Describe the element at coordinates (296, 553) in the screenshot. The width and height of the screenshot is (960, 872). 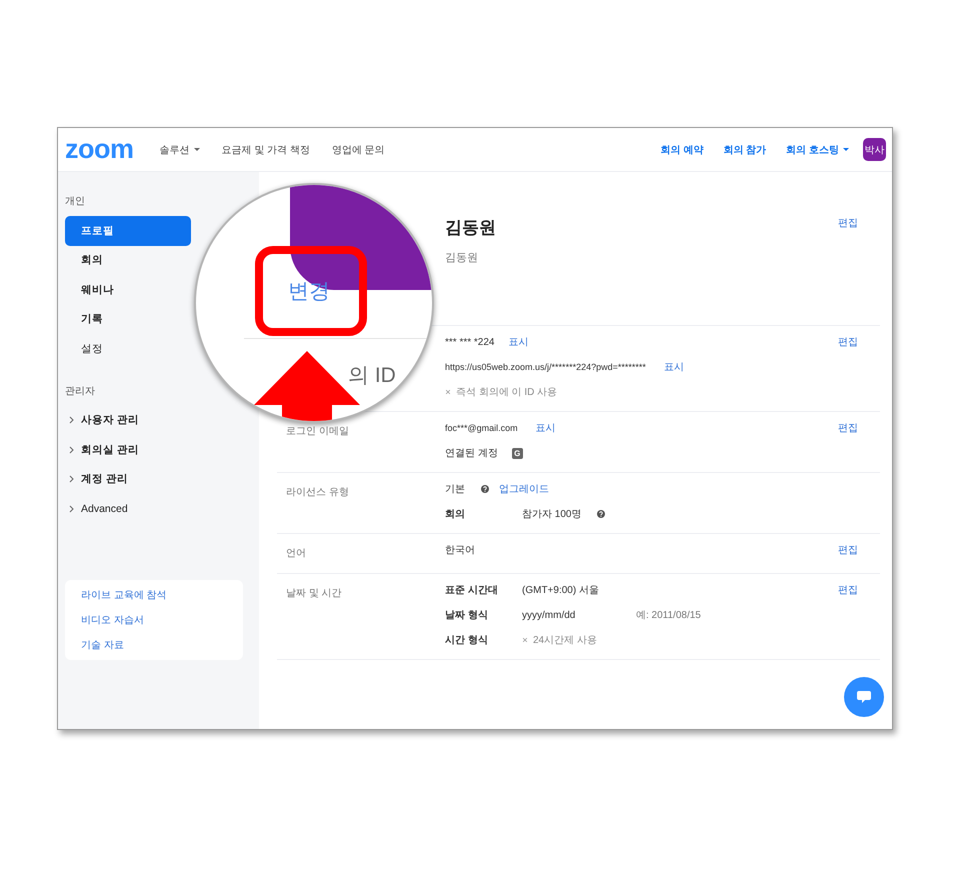
I see `row-label: 언어` at that location.